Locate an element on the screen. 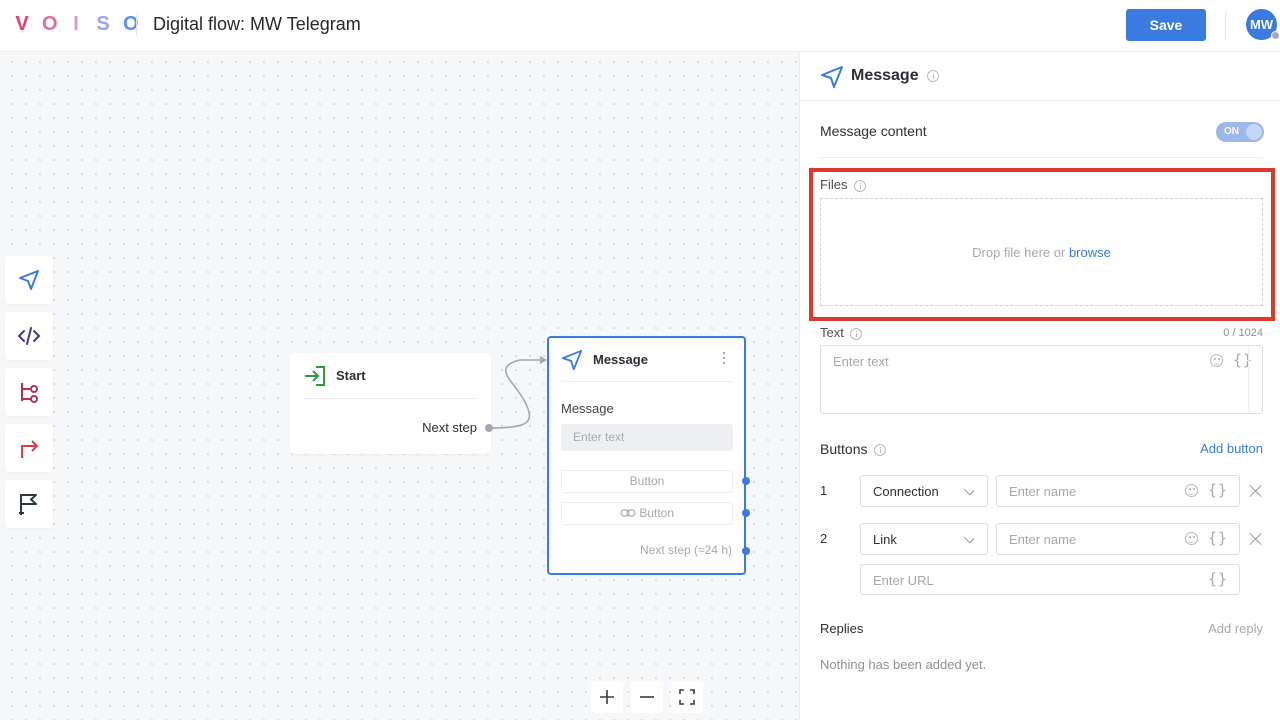 This screenshot has width=1280, height=720. node-title: Start is located at coordinates (351, 375).